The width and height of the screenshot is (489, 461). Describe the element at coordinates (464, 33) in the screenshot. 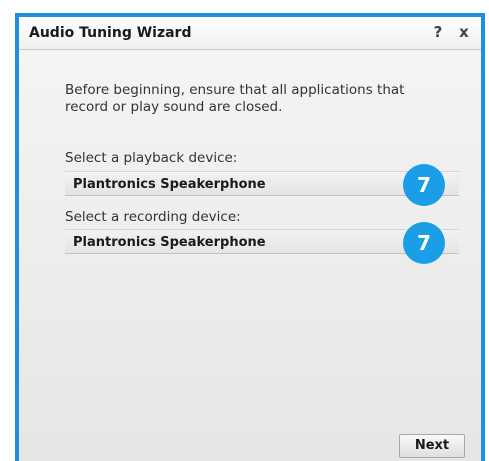

I see `close-button: x` at that location.